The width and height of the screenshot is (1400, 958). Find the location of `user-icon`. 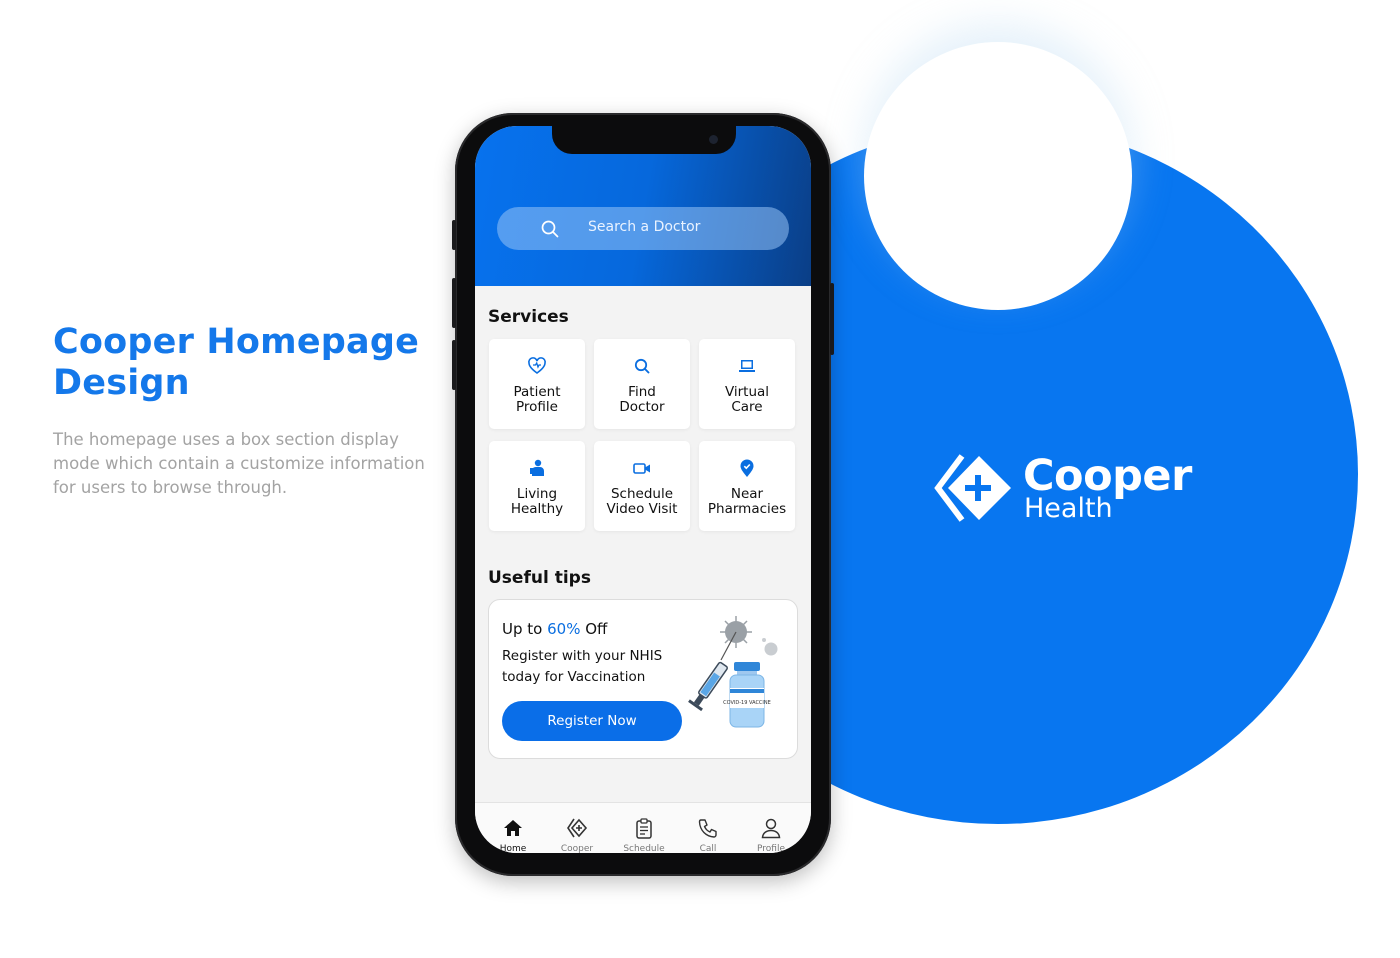

user-icon is located at coordinates (771, 828).